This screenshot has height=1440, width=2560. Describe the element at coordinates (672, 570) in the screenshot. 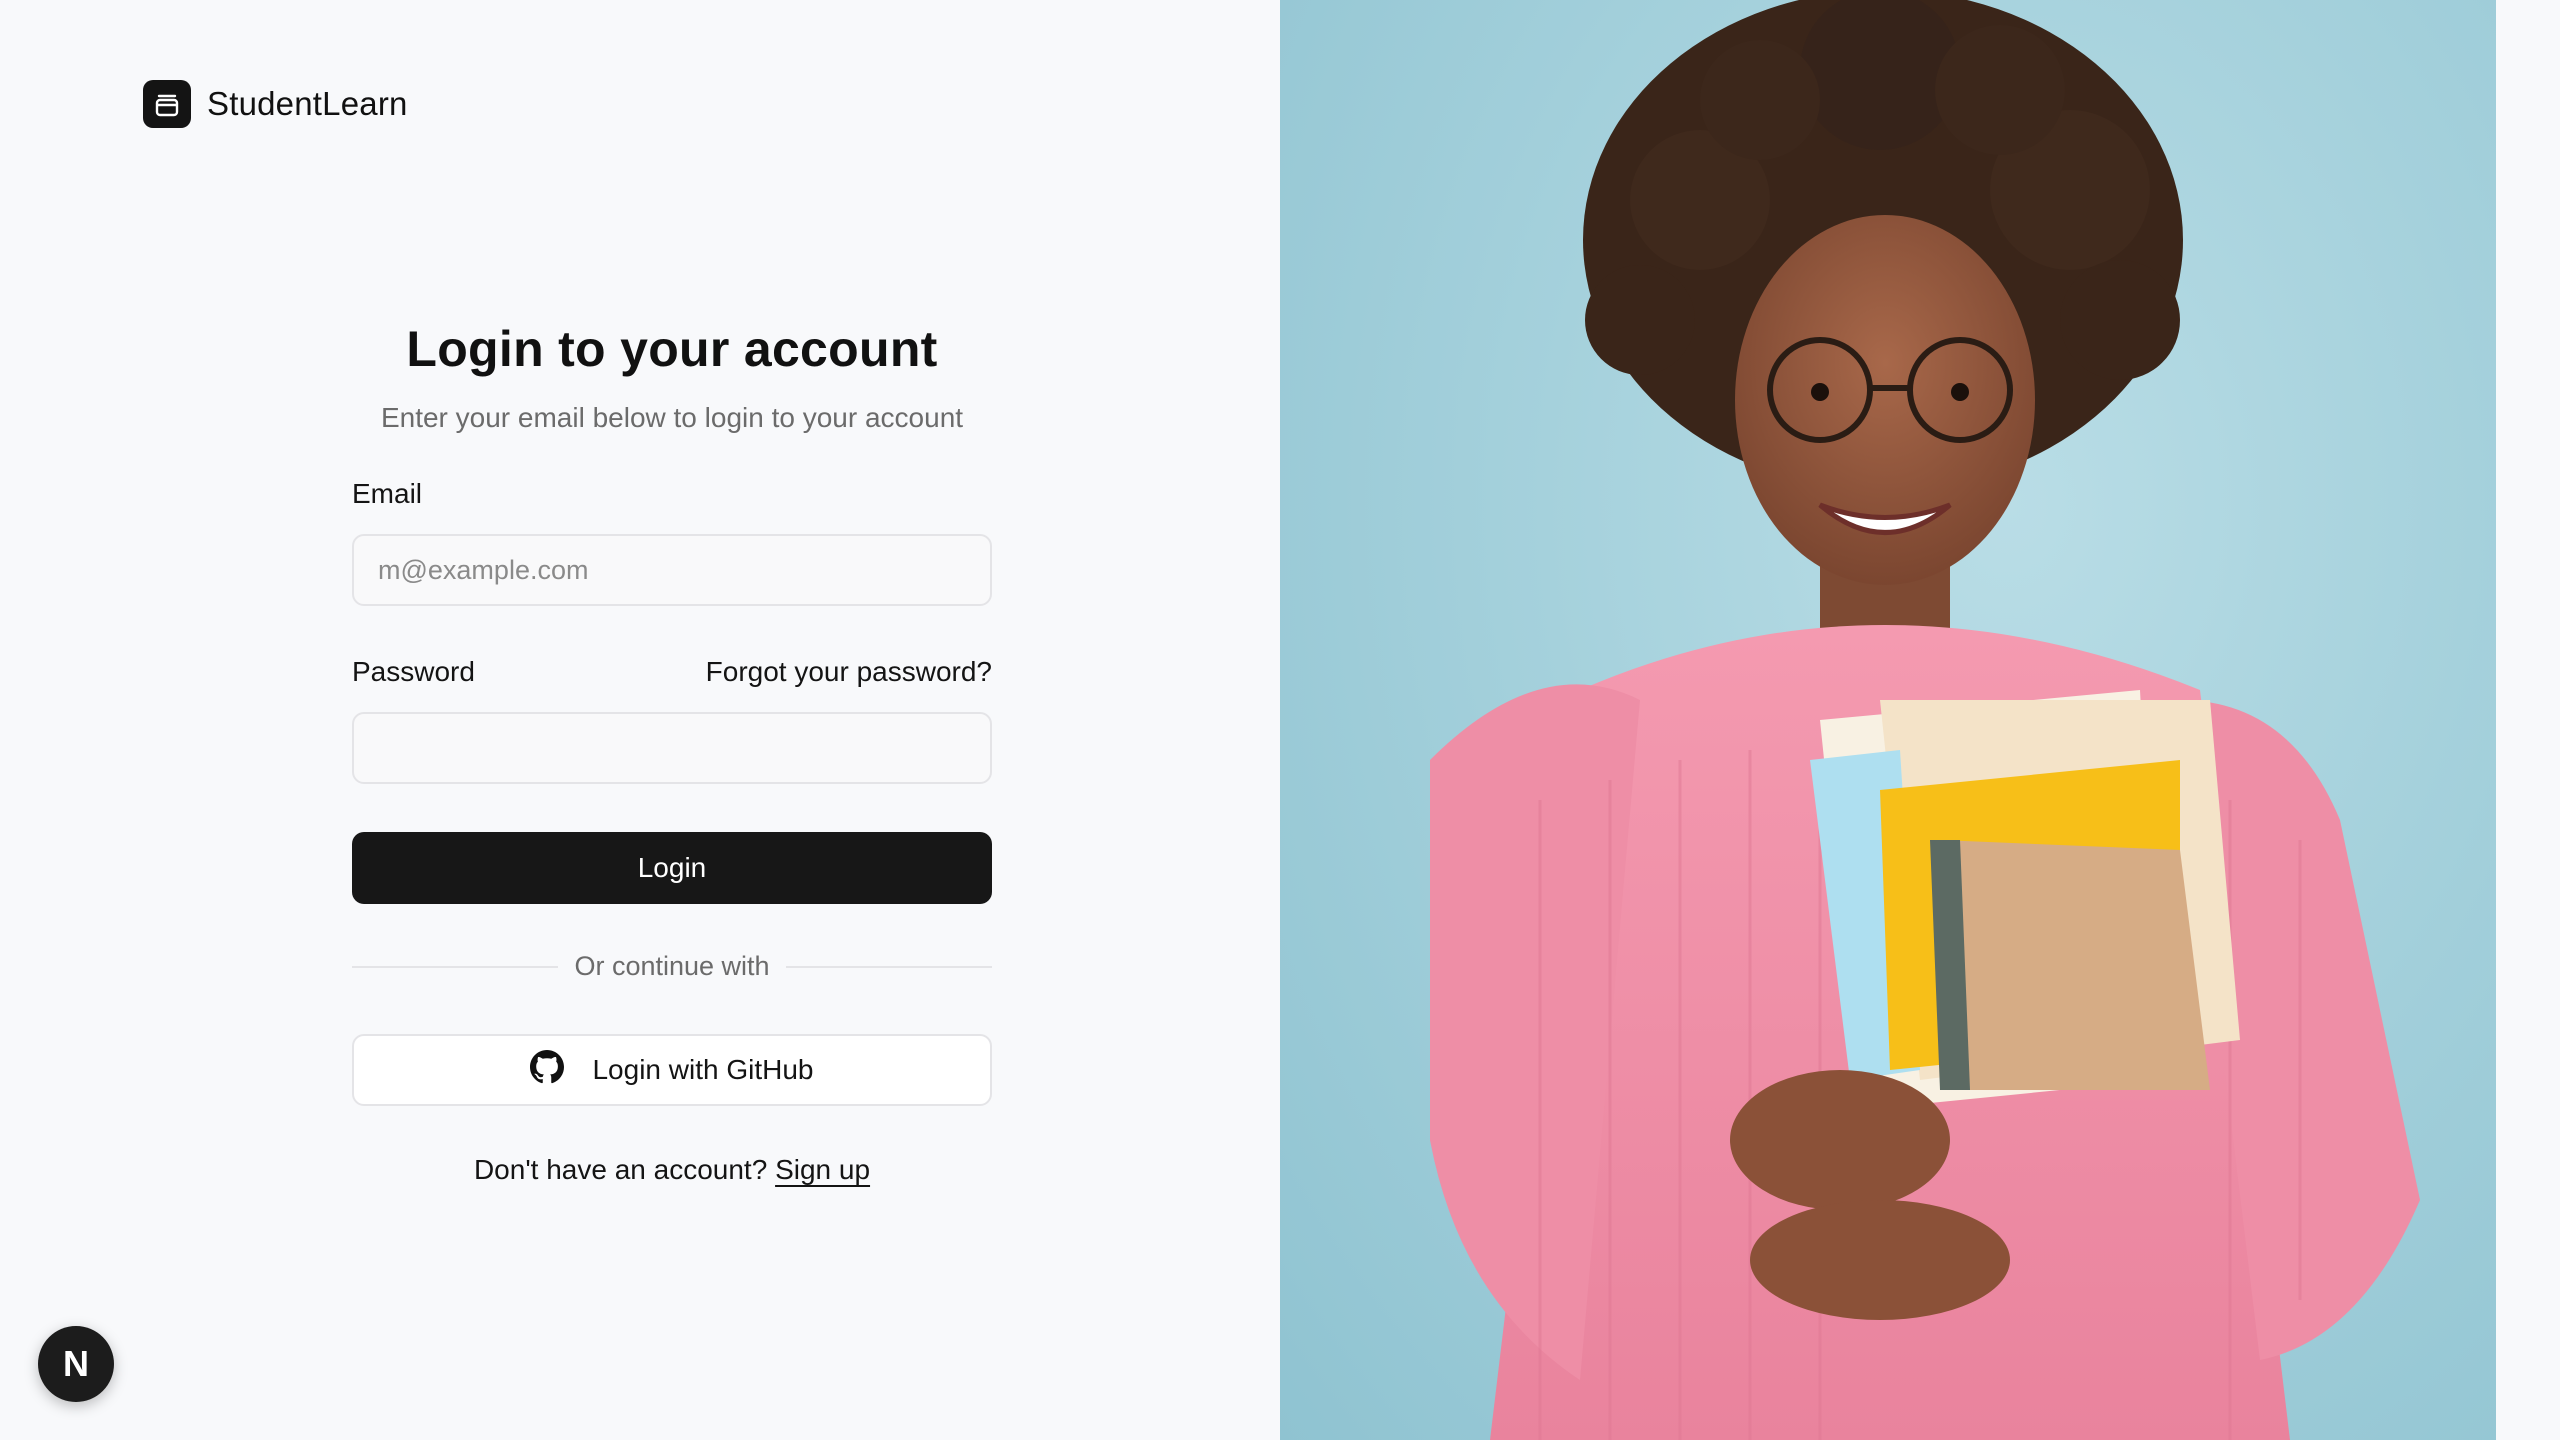

I see `email-field` at that location.